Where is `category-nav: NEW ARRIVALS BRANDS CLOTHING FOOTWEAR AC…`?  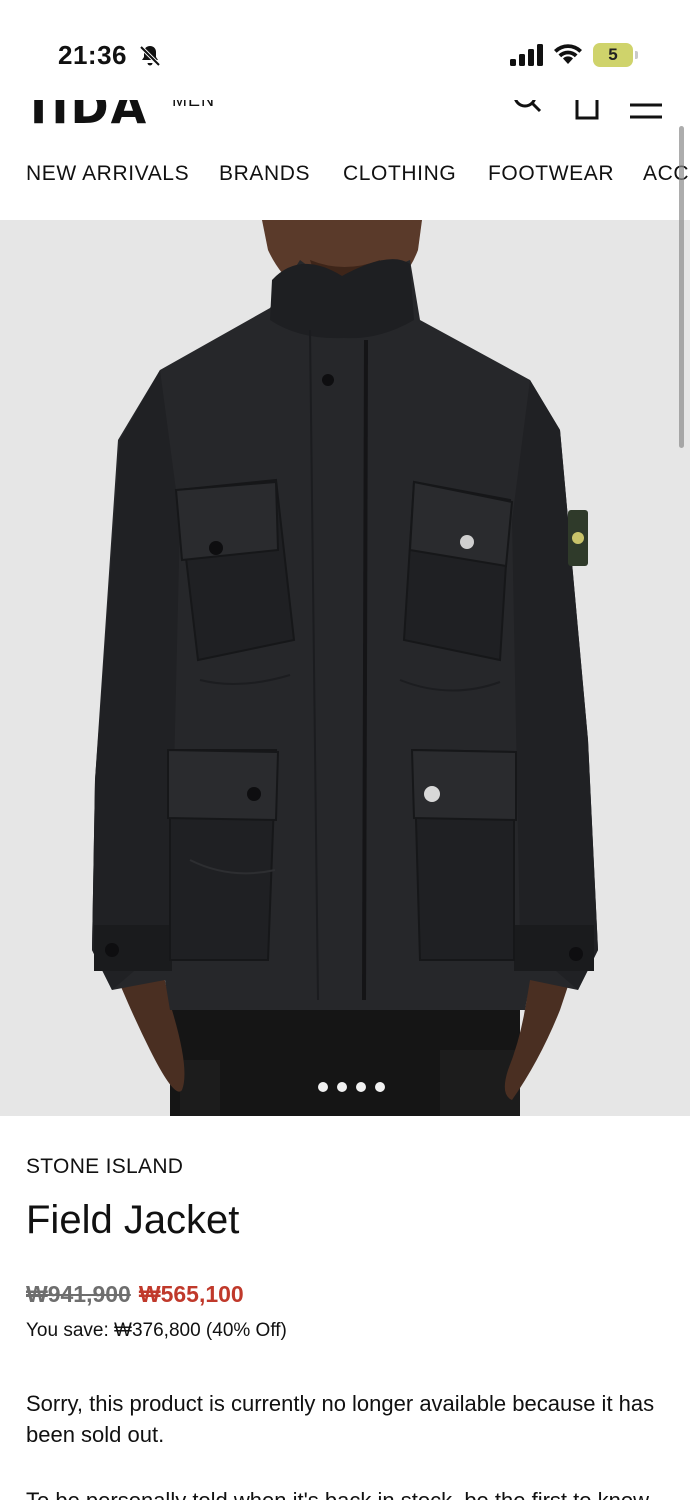
category-nav: NEW ARRIVALS BRANDS CLOTHING FOOTWEAR AC… is located at coordinates (345, 175).